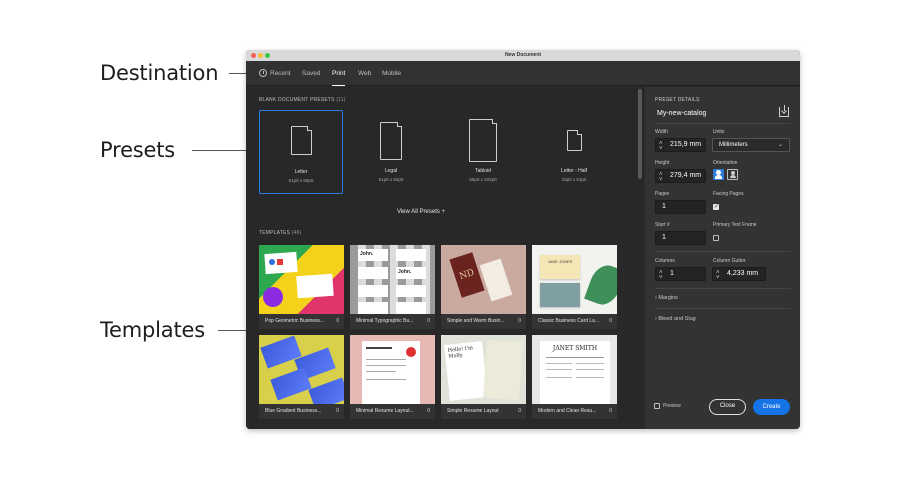  I want to click on close-button: Close, so click(727, 407).